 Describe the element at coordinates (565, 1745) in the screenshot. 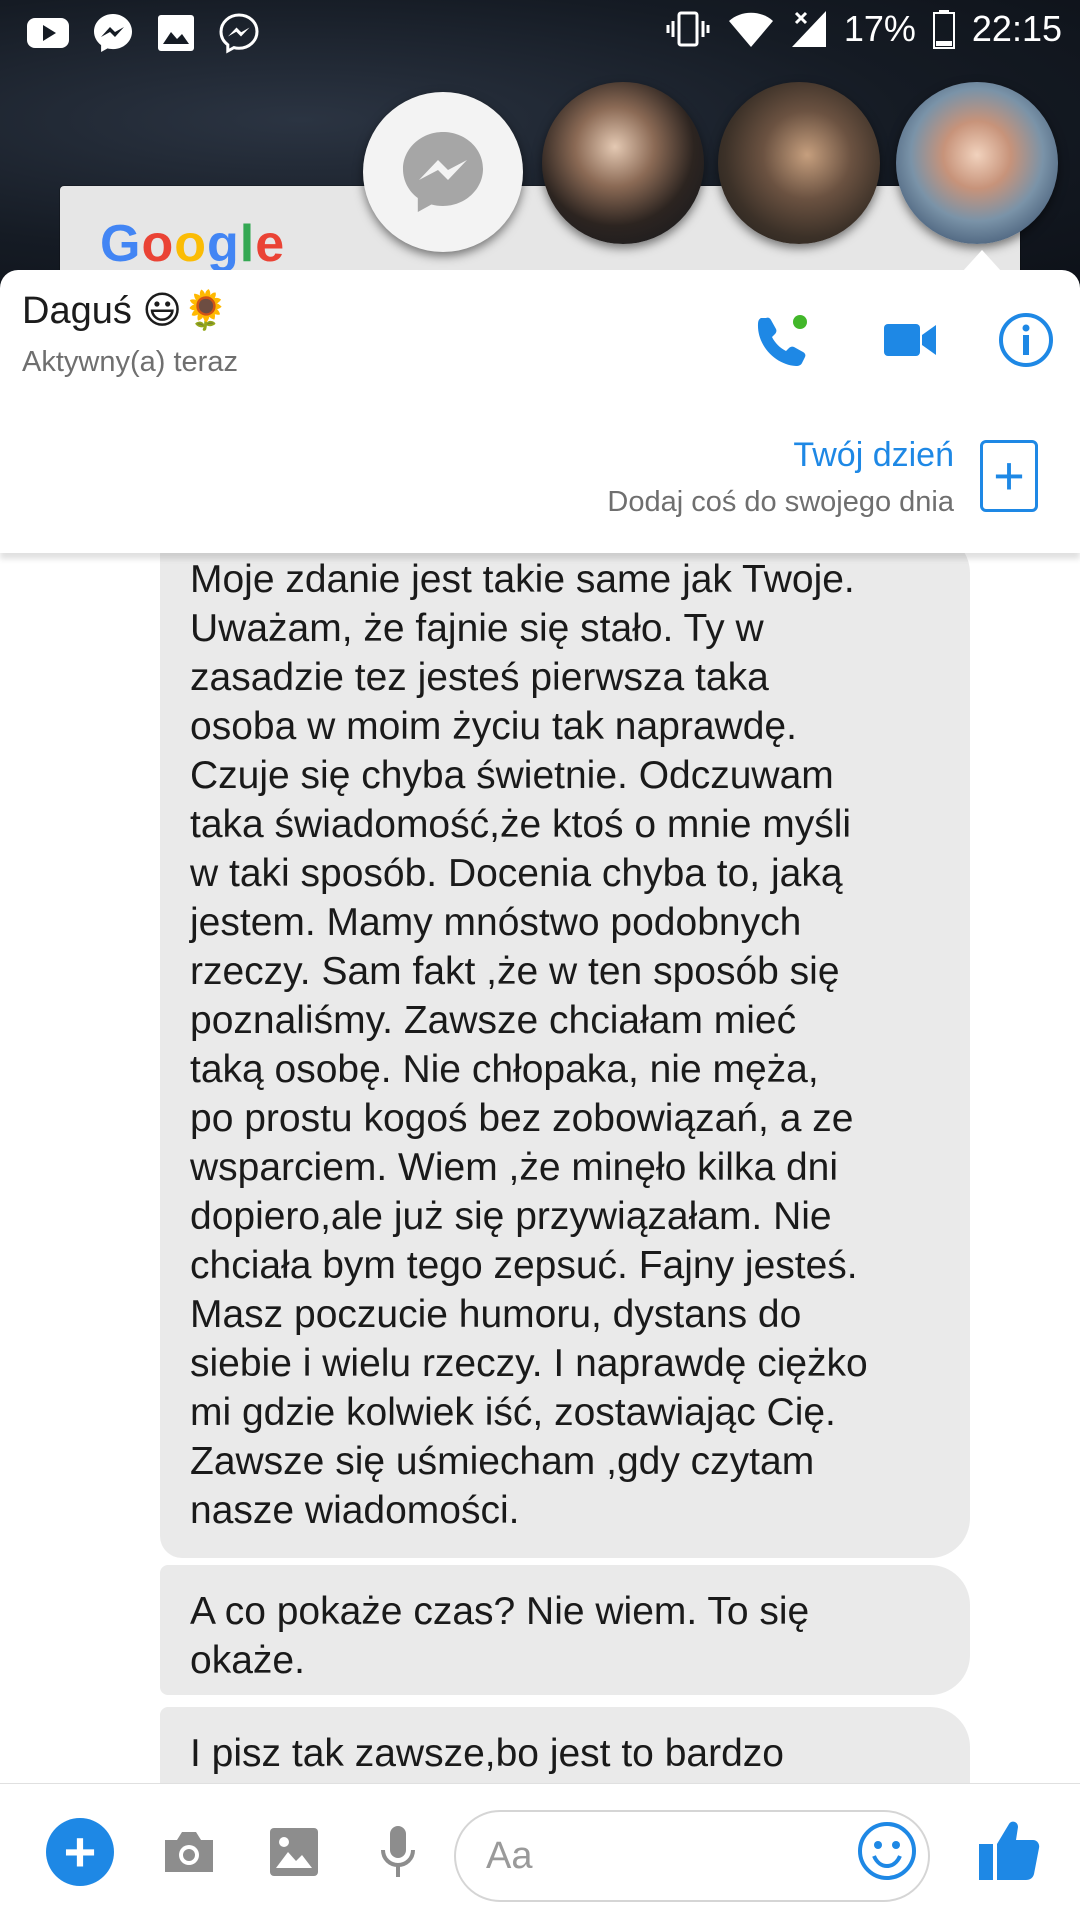

I see `received-message: I pisz tak zawsze,bo jest to bardzo` at that location.